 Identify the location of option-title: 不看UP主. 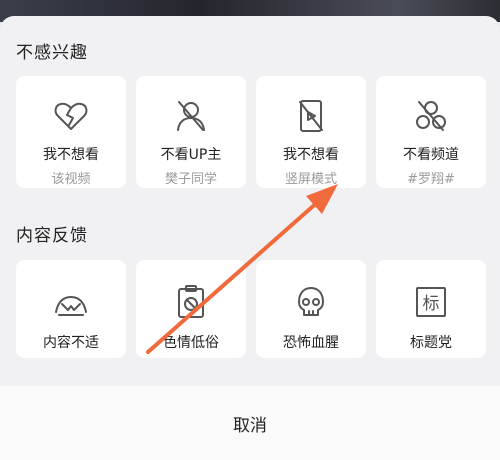
(191, 155).